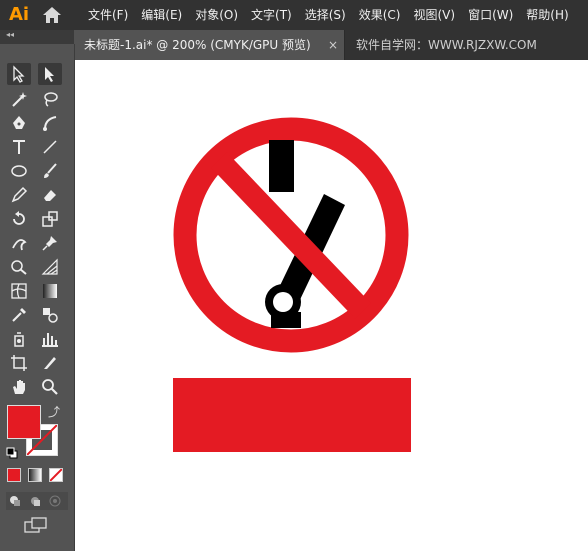  I want to click on draw-normal-icon, so click(15, 501).